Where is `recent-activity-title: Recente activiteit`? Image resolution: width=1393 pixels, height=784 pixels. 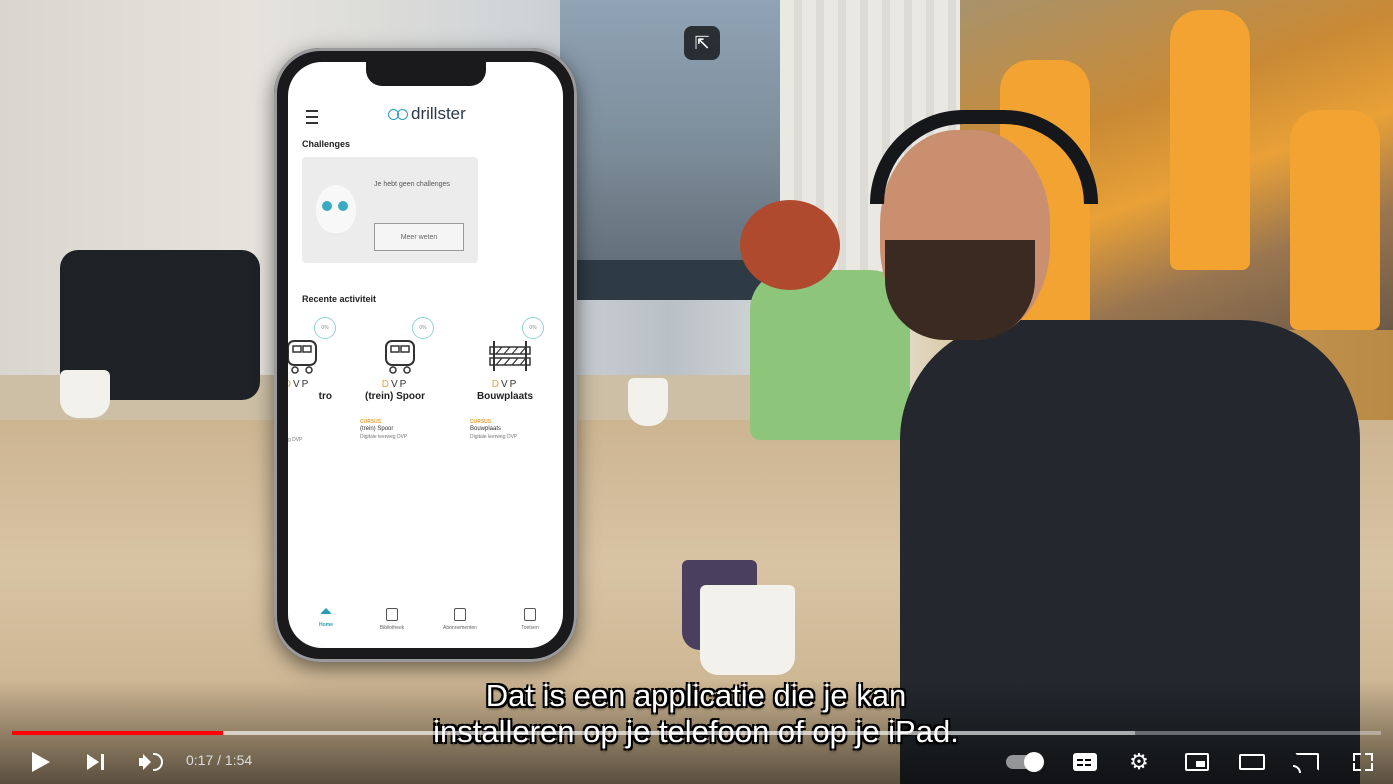
recent-activity-title: Recente activiteit is located at coordinates (339, 299).